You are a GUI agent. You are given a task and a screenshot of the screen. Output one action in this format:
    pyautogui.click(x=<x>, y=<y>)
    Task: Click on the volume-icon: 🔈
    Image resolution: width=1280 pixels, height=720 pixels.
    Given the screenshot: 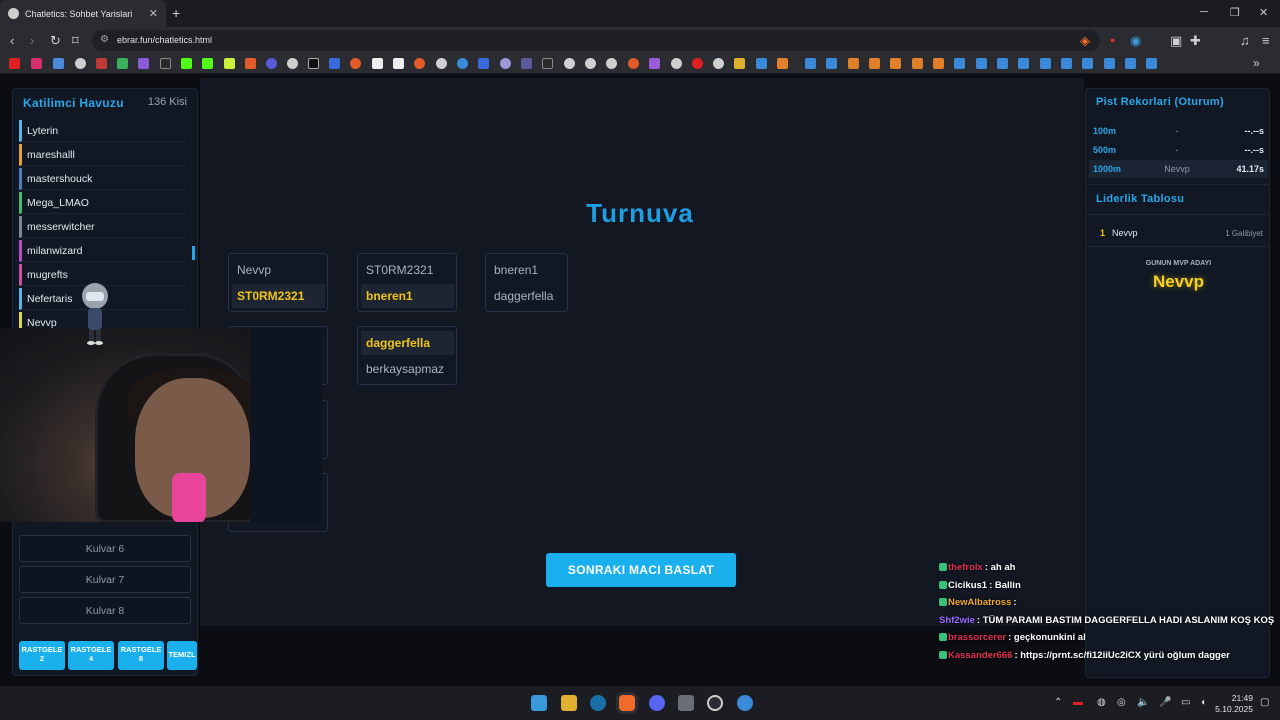 What is the action you would take?
    pyautogui.click(x=1143, y=702)
    